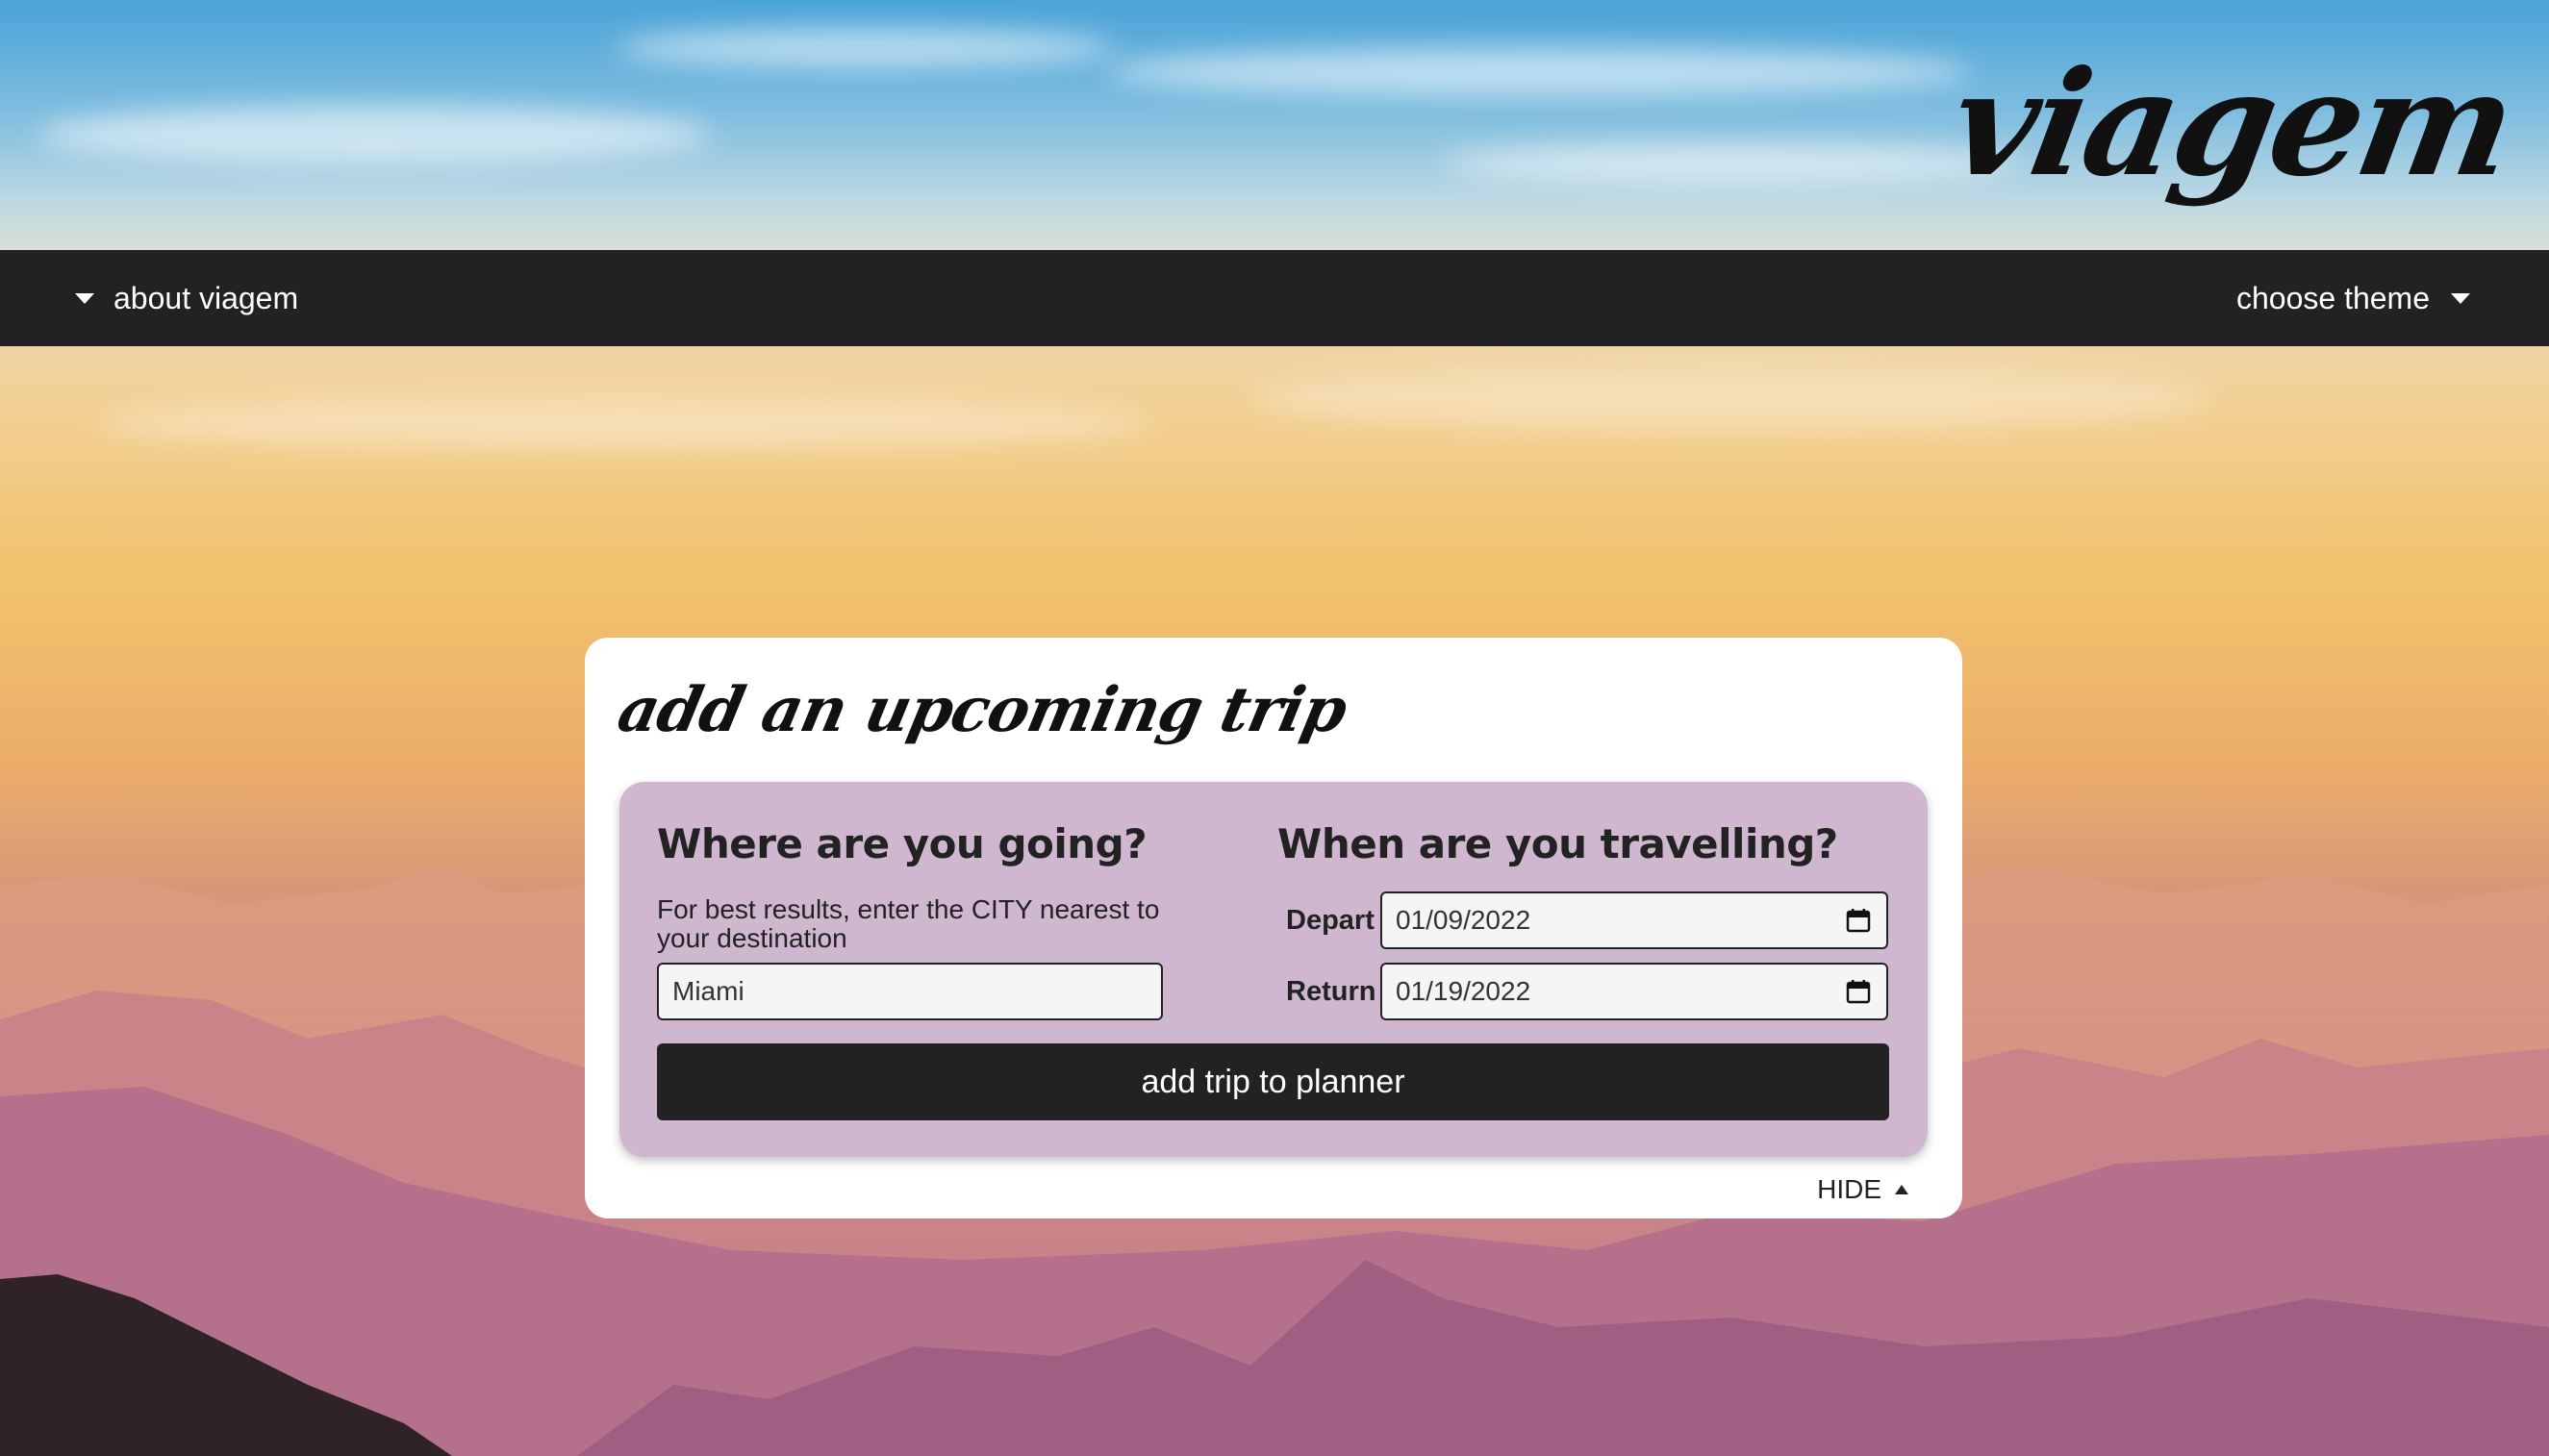  I want to click on hide-label: HIDE, so click(1849, 1189).